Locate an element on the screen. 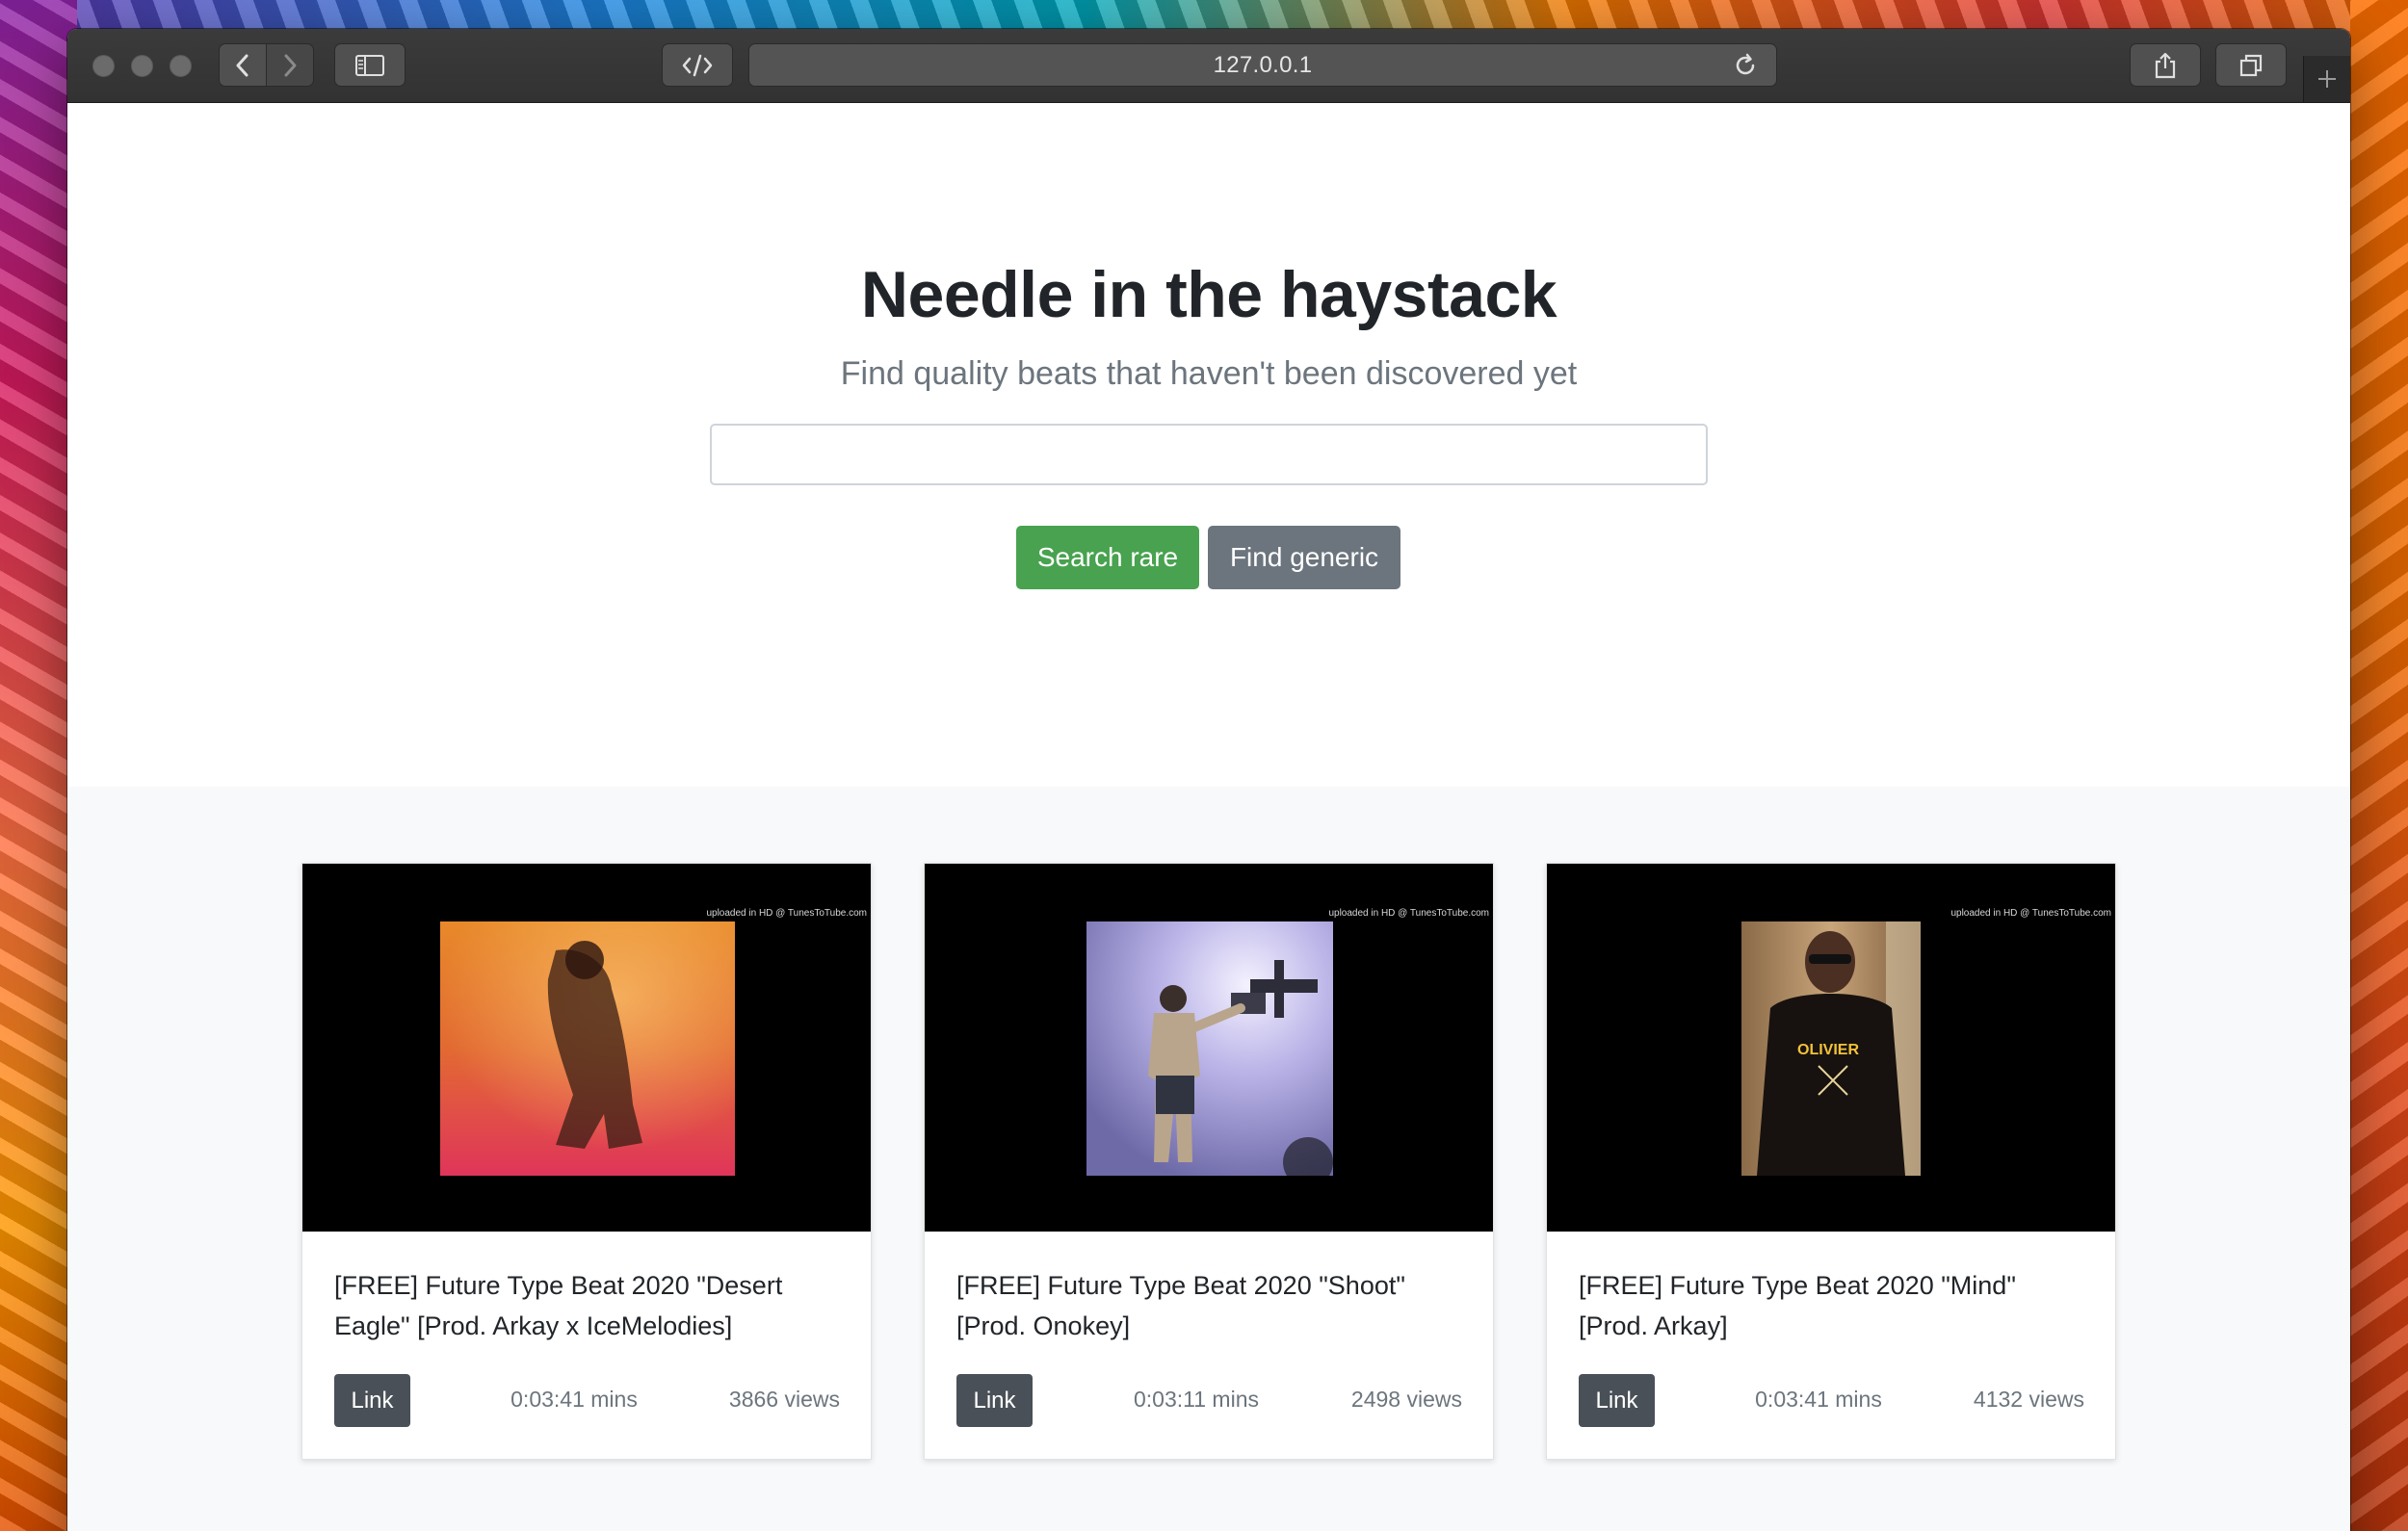 This screenshot has height=1531, width=2408. page-title: Needle in the haystack is located at coordinates (1208, 294).